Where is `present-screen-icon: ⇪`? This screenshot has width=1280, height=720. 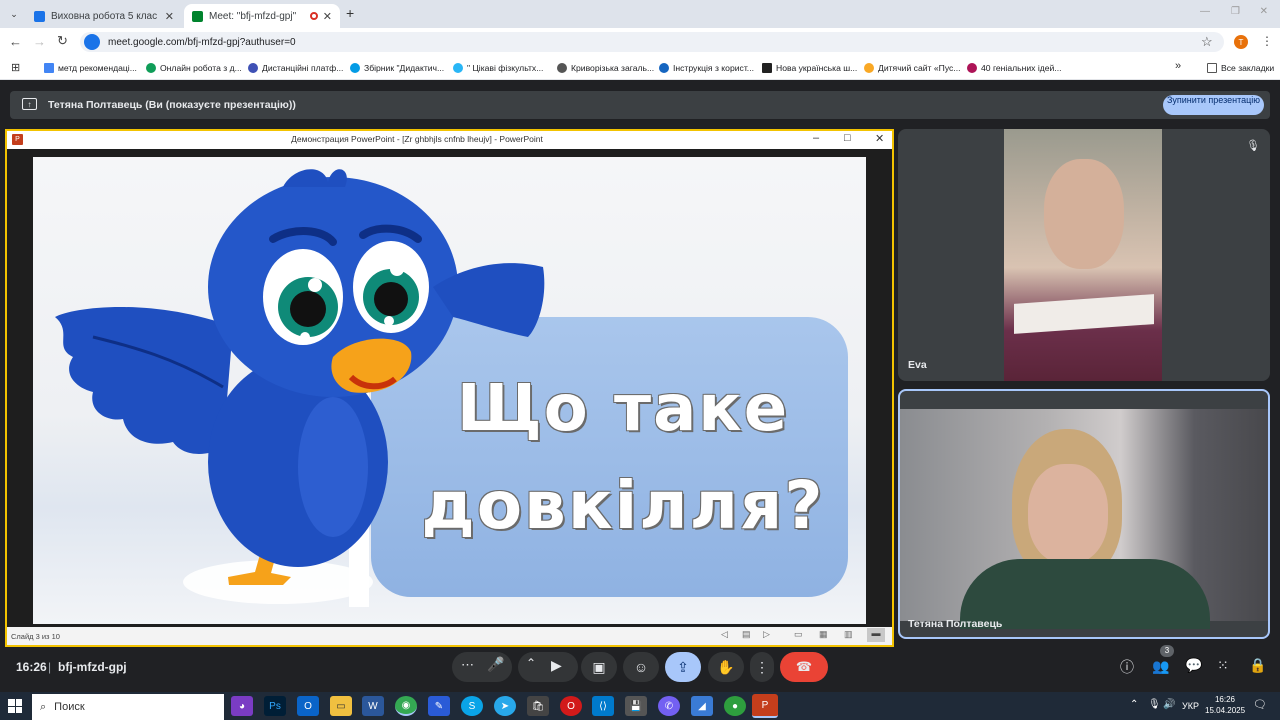
present-screen-icon: ⇪ is located at coordinates (683, 666).